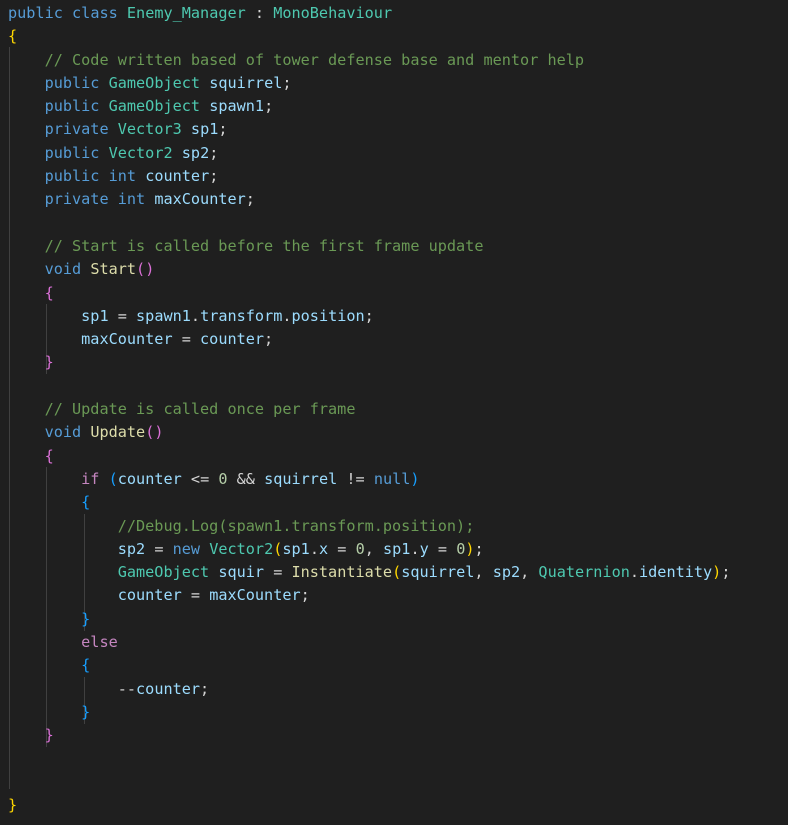 The image size is (788, 825). Describe the element at coordinates (398, 595) in the screenshot. I see `code-line: counter = maxCounter;` at that location.